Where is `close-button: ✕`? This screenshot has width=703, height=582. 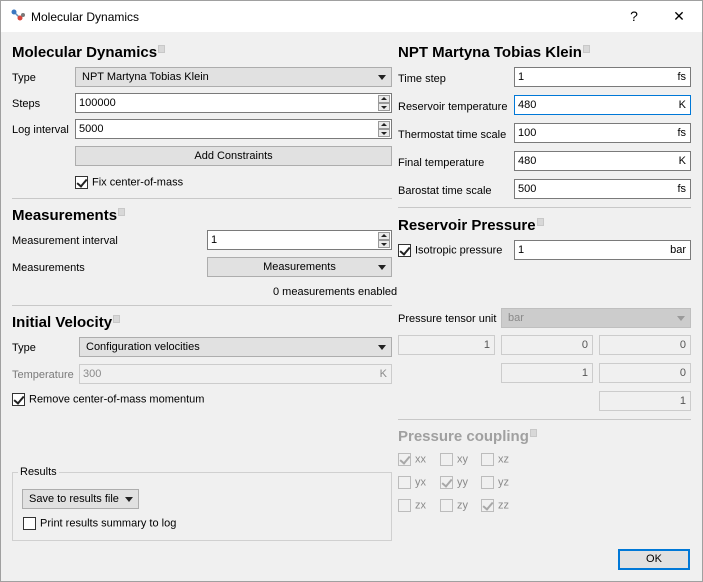
close-button: ✕ is located at coordinates (679, 16).